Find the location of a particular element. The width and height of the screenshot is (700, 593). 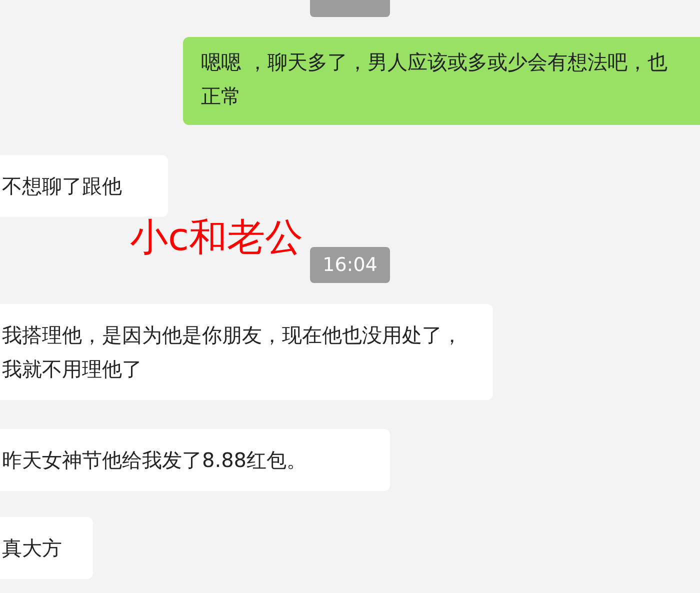

received-message-bubble: 真大方 is located at coordinates (46, 548).